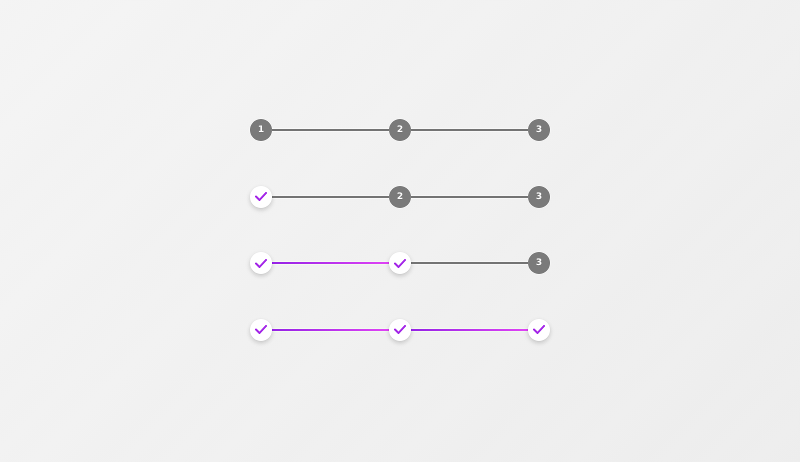  I want to click on step-indicator: 1, so click(261, 130).